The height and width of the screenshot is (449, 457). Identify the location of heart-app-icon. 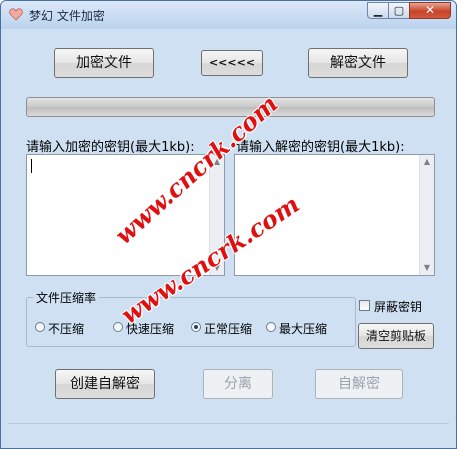
(16, 14).